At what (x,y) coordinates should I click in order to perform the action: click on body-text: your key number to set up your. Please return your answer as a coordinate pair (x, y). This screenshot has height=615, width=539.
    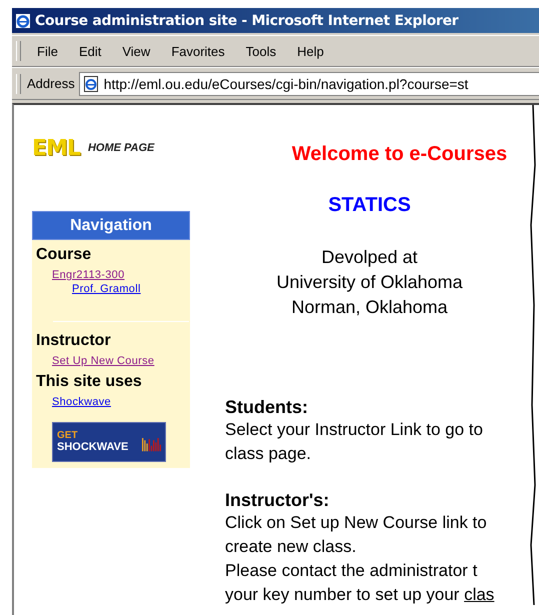
    Looking at the image, I should click on (342, 594).